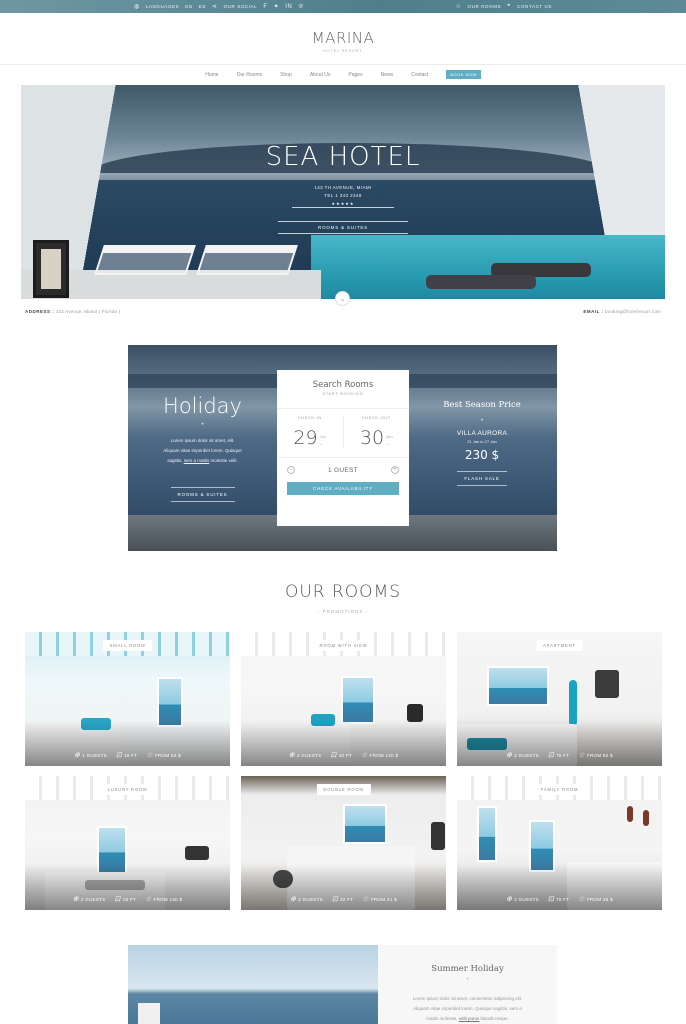 The image size is (686, 1024). What do you see at coordinates (202, 440) in the screenshot?
I see `holiday-text-line: Lorem ipsum dolor sit amet, elit.` at bounding box center [202, 440].